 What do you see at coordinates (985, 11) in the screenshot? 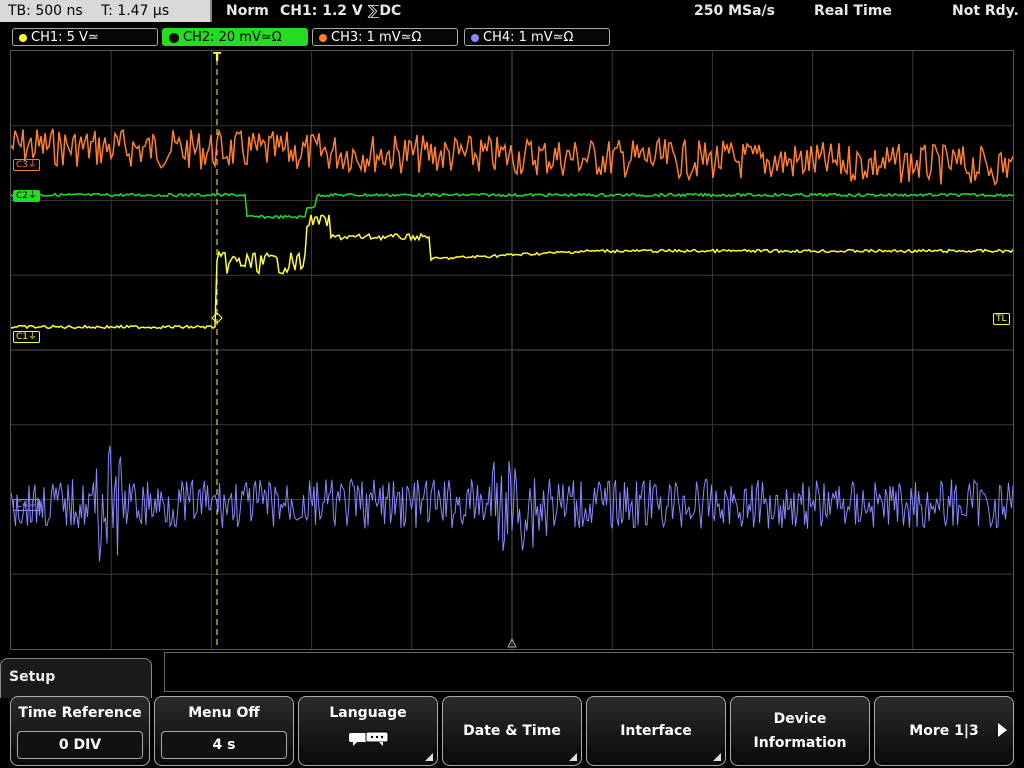
I see `acquisition-status: Not Rdy.` at bounding box center [985, 11].